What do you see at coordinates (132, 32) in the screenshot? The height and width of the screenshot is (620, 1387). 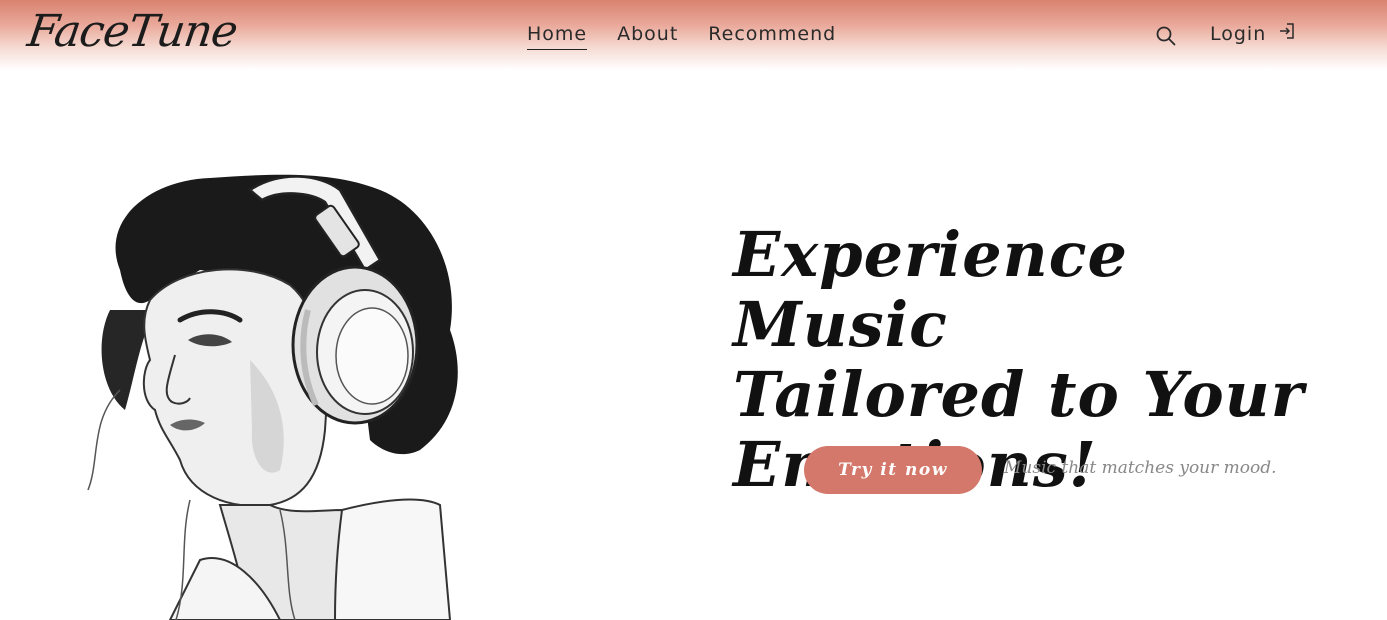 I see `logo: FaceTune` at bounding box center [132, 32].